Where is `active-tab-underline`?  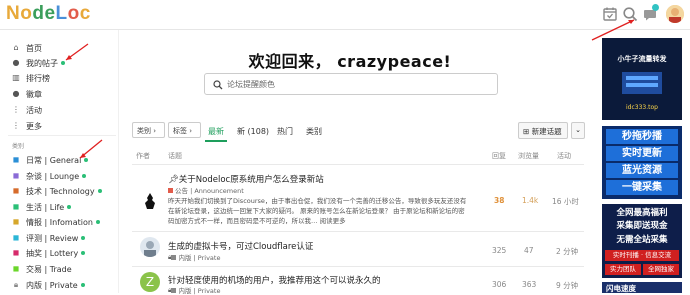 active-tab-underline is located at coordinates (216, 141).